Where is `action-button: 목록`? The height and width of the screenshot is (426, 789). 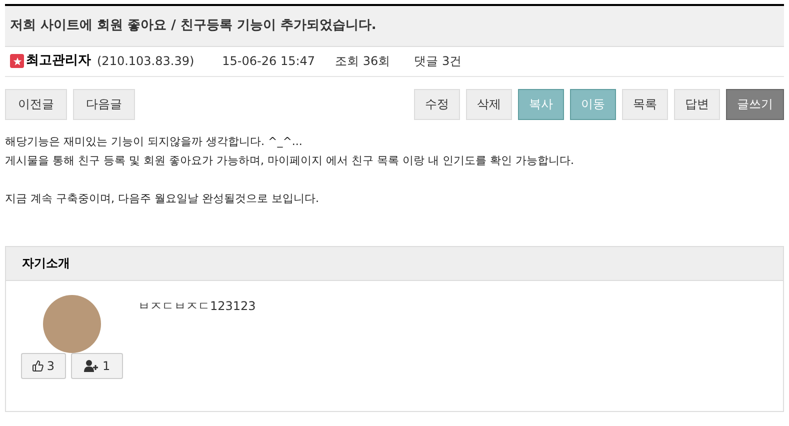
action-button: 목록 is located at coordinates (645, 104).